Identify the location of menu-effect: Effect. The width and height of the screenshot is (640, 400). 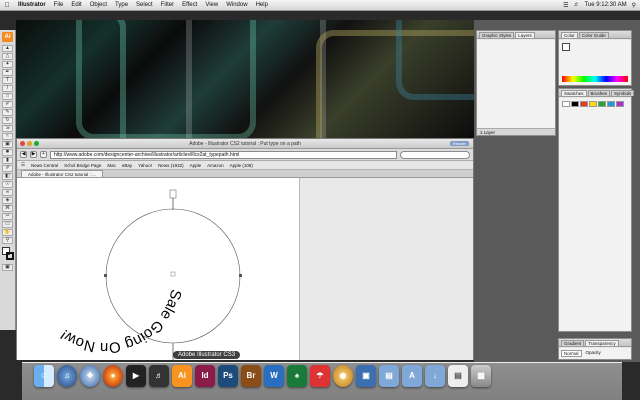
(189, 5).